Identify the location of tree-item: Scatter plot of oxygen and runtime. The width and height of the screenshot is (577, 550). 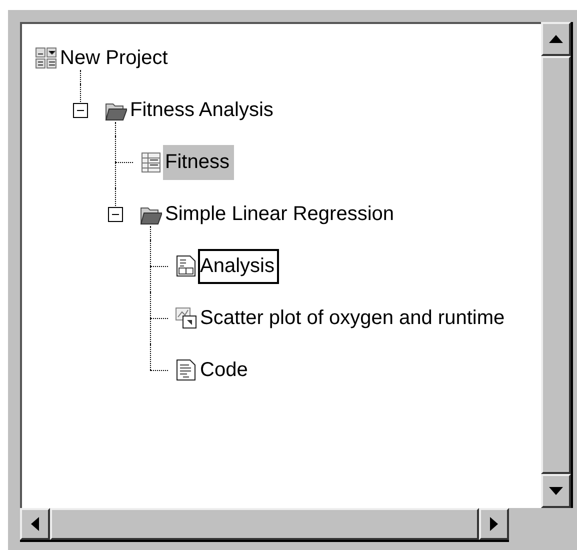
(354, 318).